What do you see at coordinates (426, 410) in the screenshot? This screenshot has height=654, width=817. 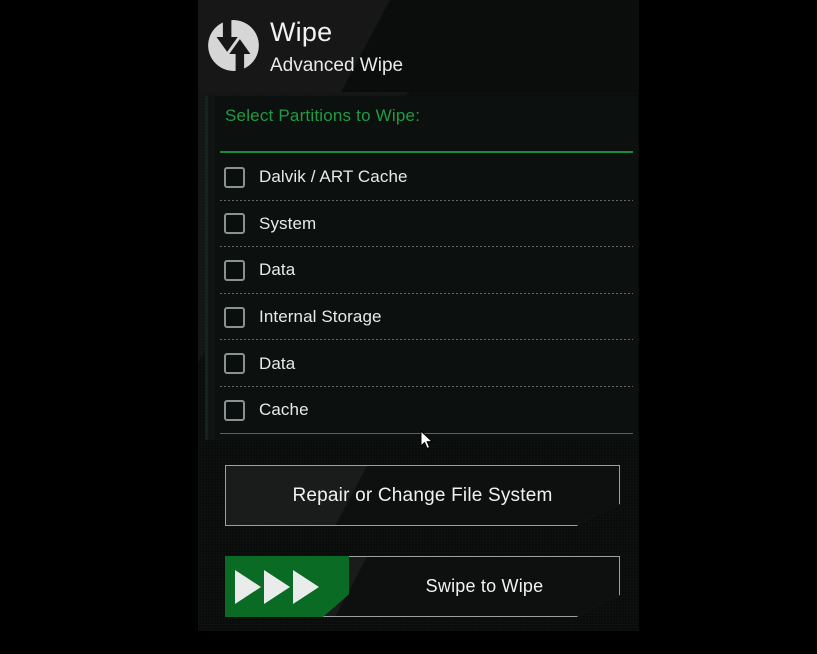 I see `list-item: Cache` at bounding box center [426, 410].